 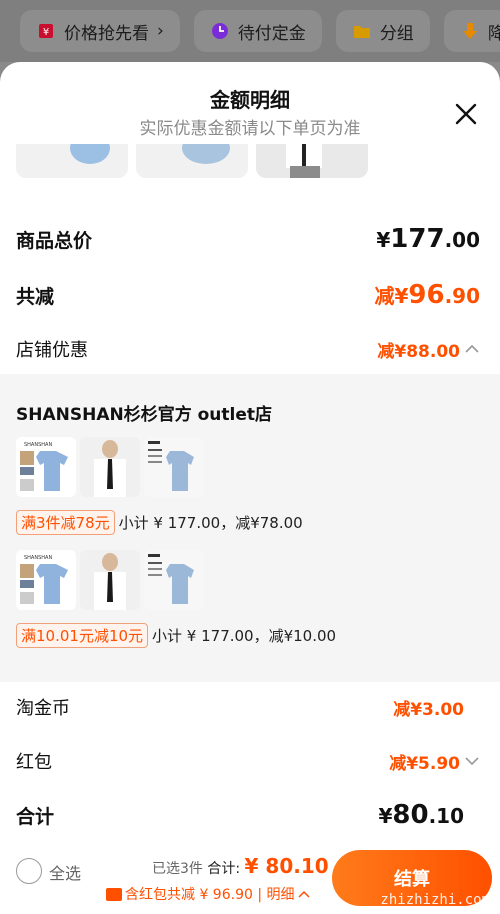 I want to click on watermark-text: zhizhizhi.com, so click(x=435, y=900).